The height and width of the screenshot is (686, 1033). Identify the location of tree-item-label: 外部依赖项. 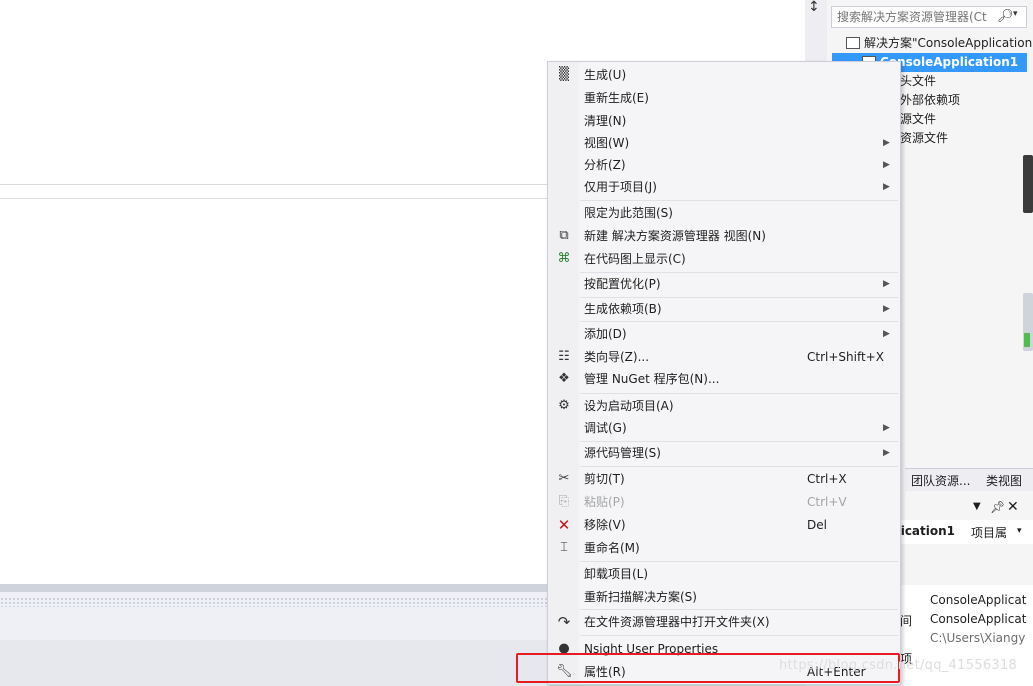
(930, 100).